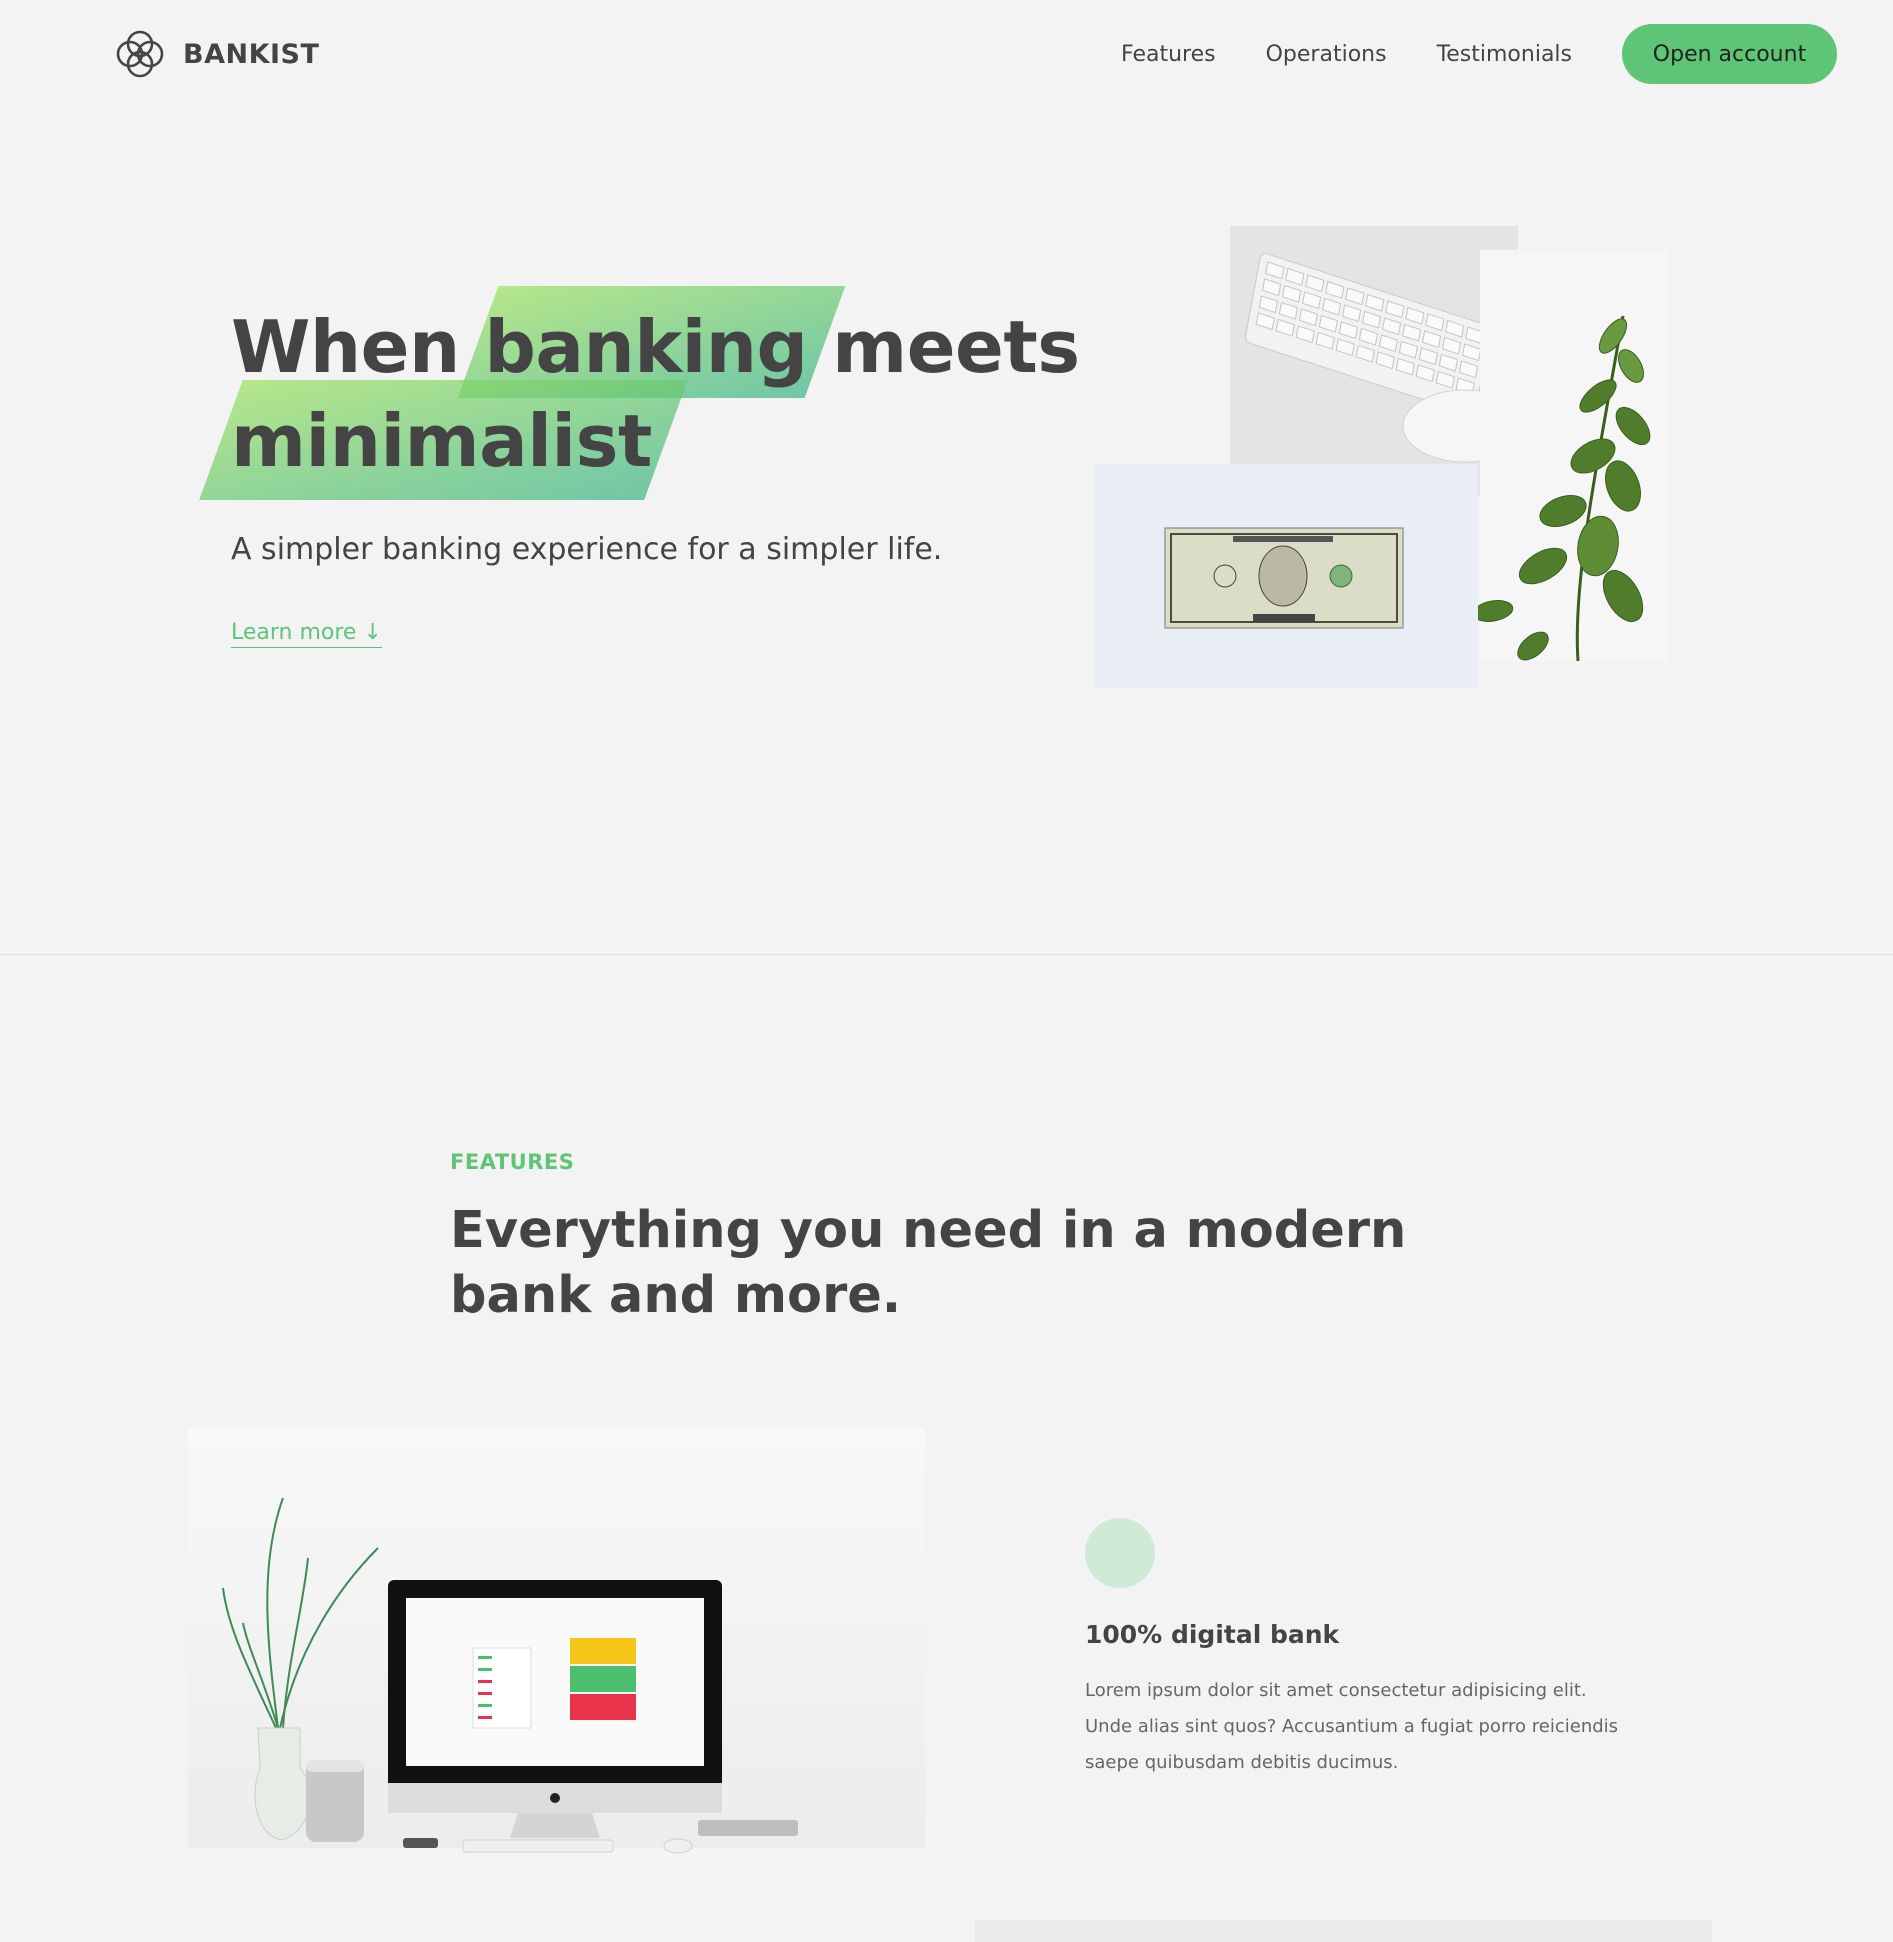  I want to click on dollar-bill-image, so click(1284, 578).